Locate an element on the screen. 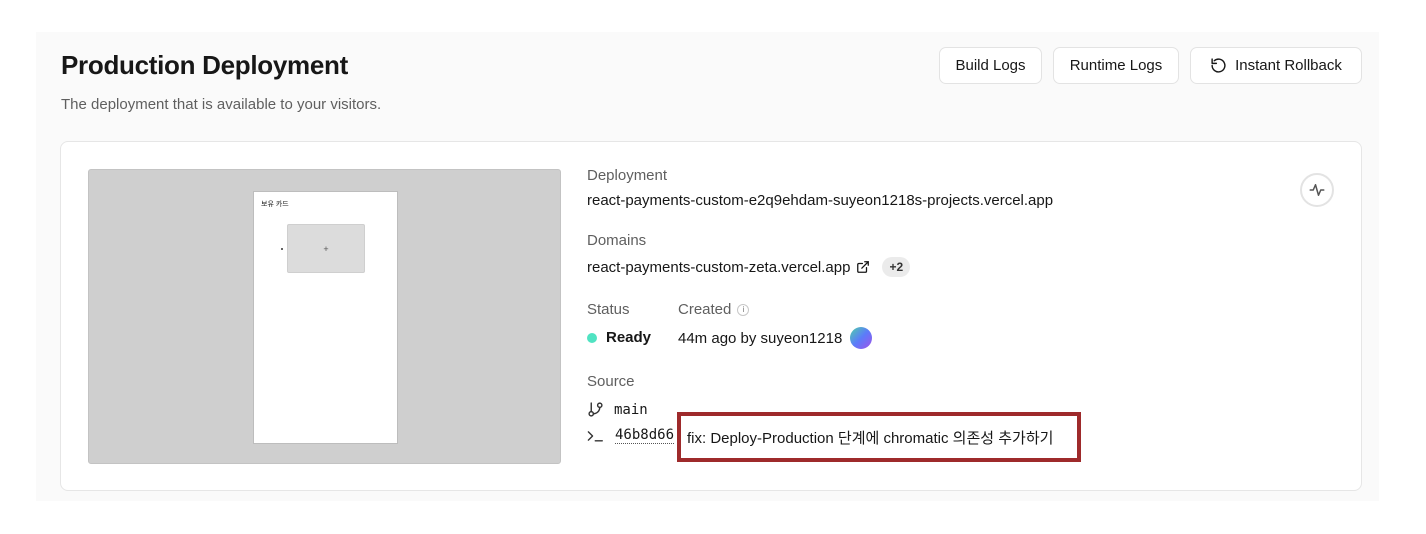 The image size is (1426, 534). avatar is located at coordinates (861, 338).